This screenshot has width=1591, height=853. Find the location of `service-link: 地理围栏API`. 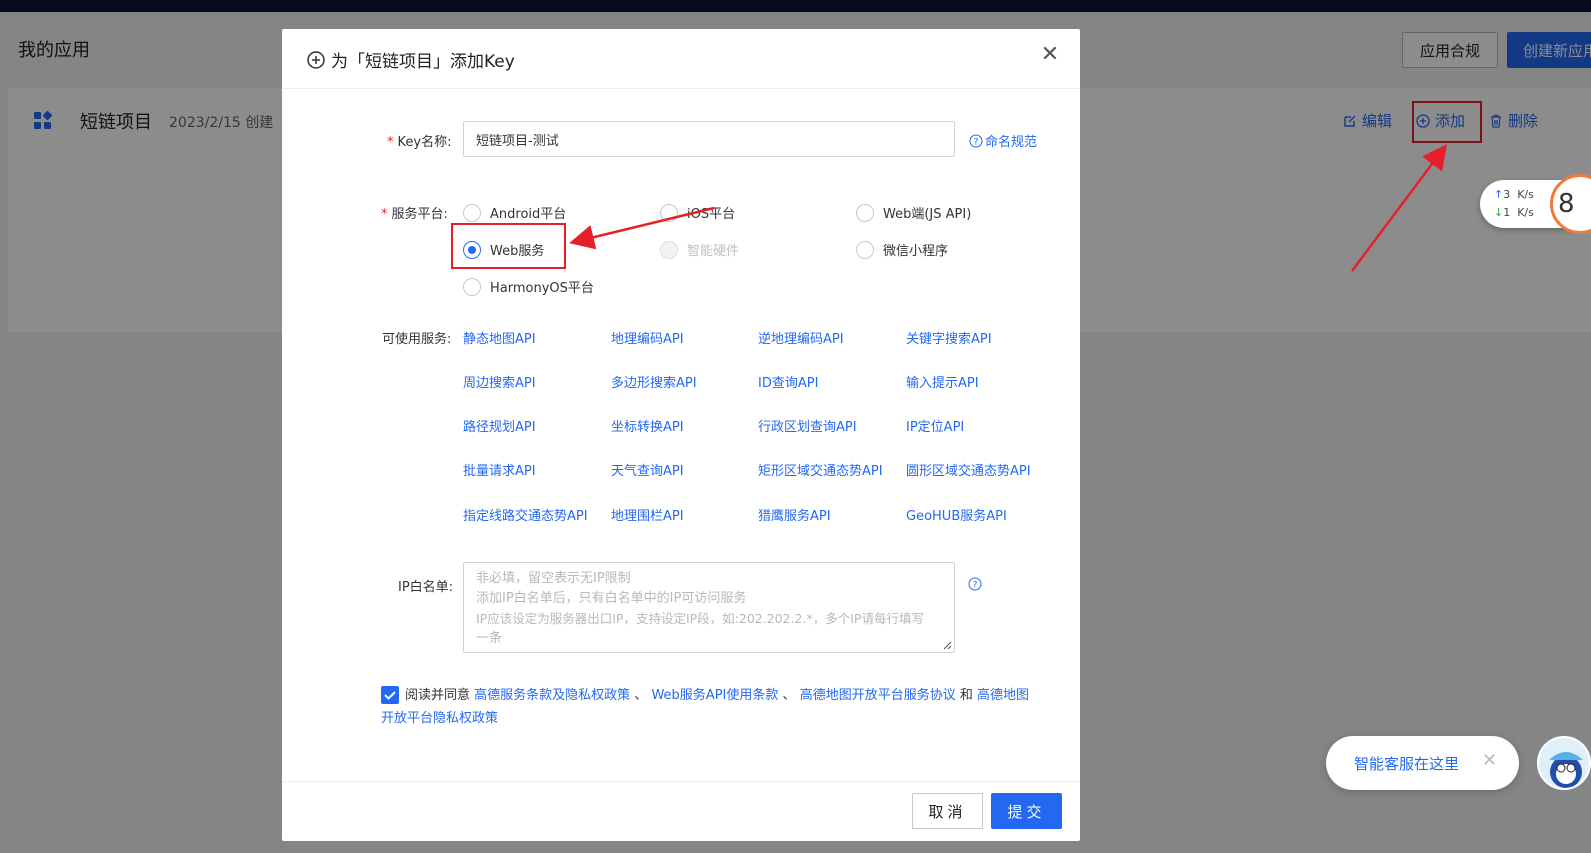

service-link: 地理围栏API is located at coordinates (647, 514).